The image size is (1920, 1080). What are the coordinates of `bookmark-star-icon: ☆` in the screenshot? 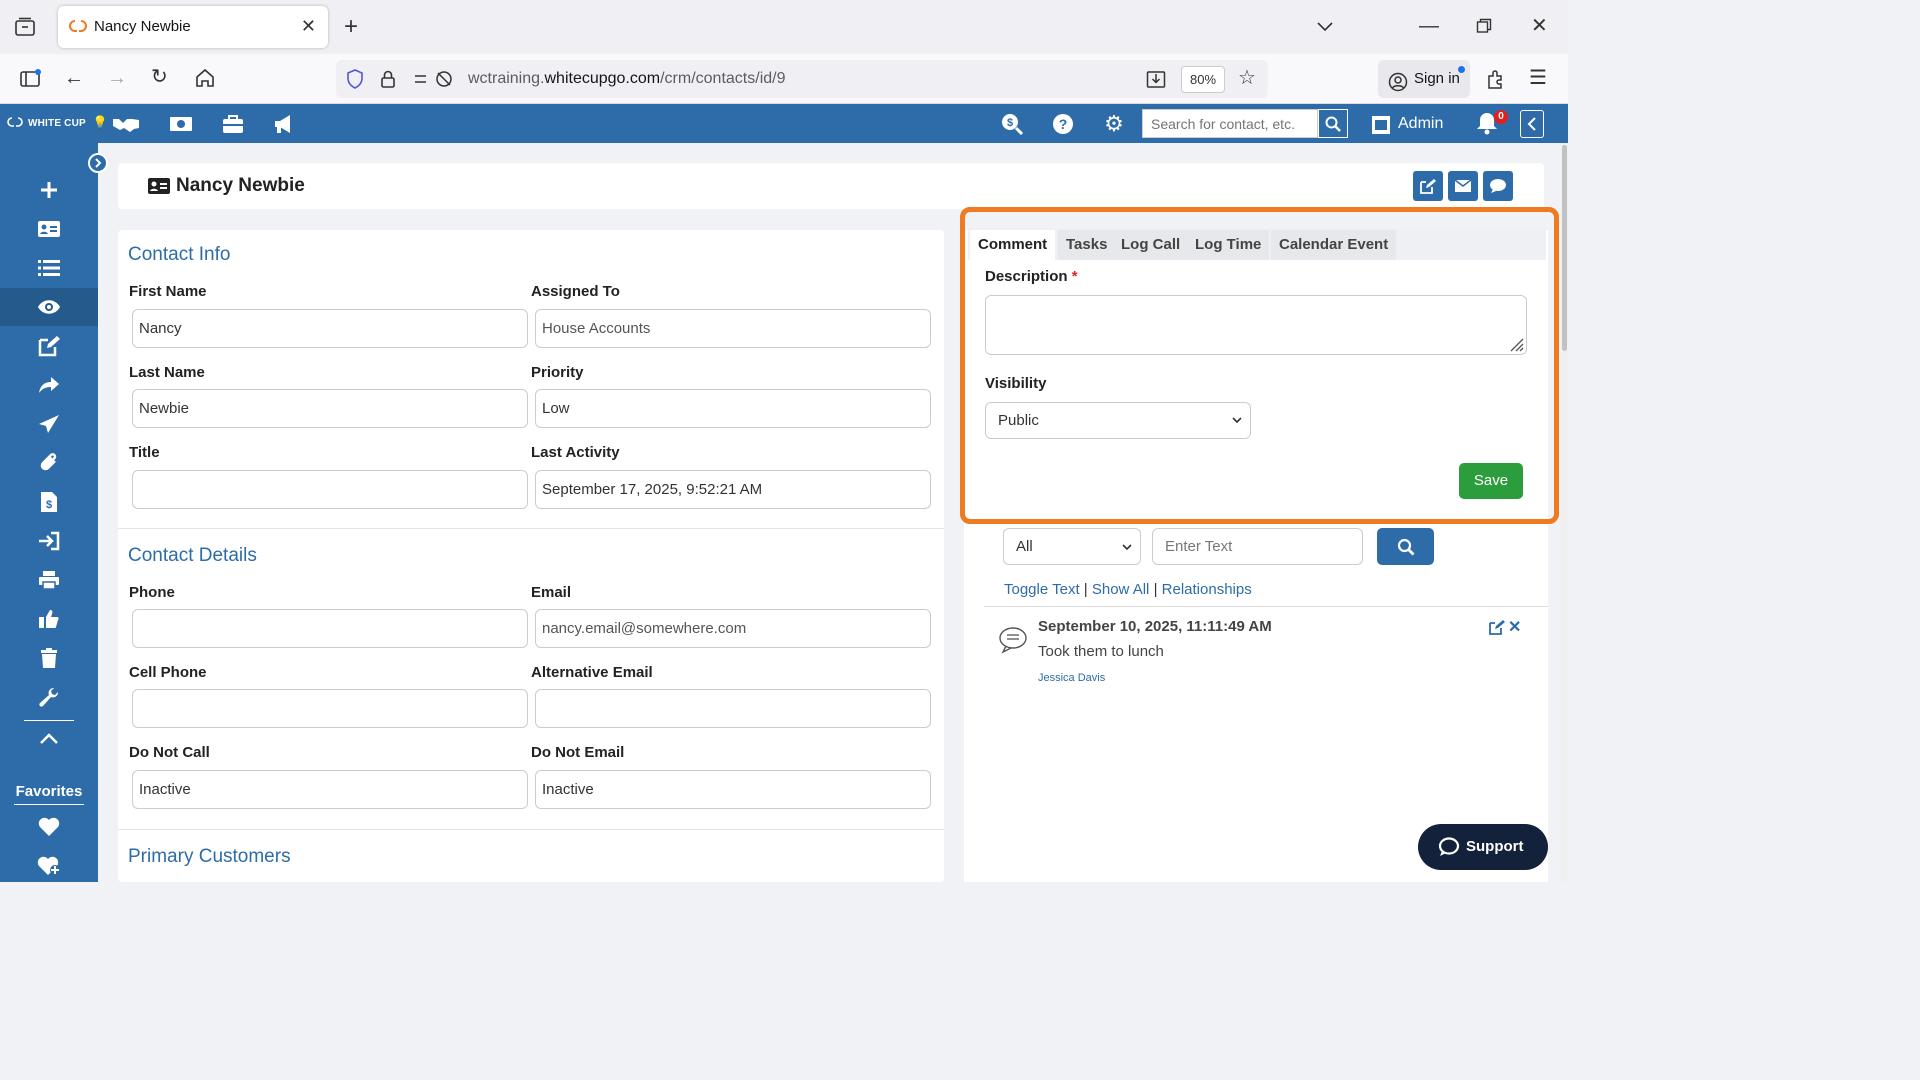 It's located at (1247, 78).